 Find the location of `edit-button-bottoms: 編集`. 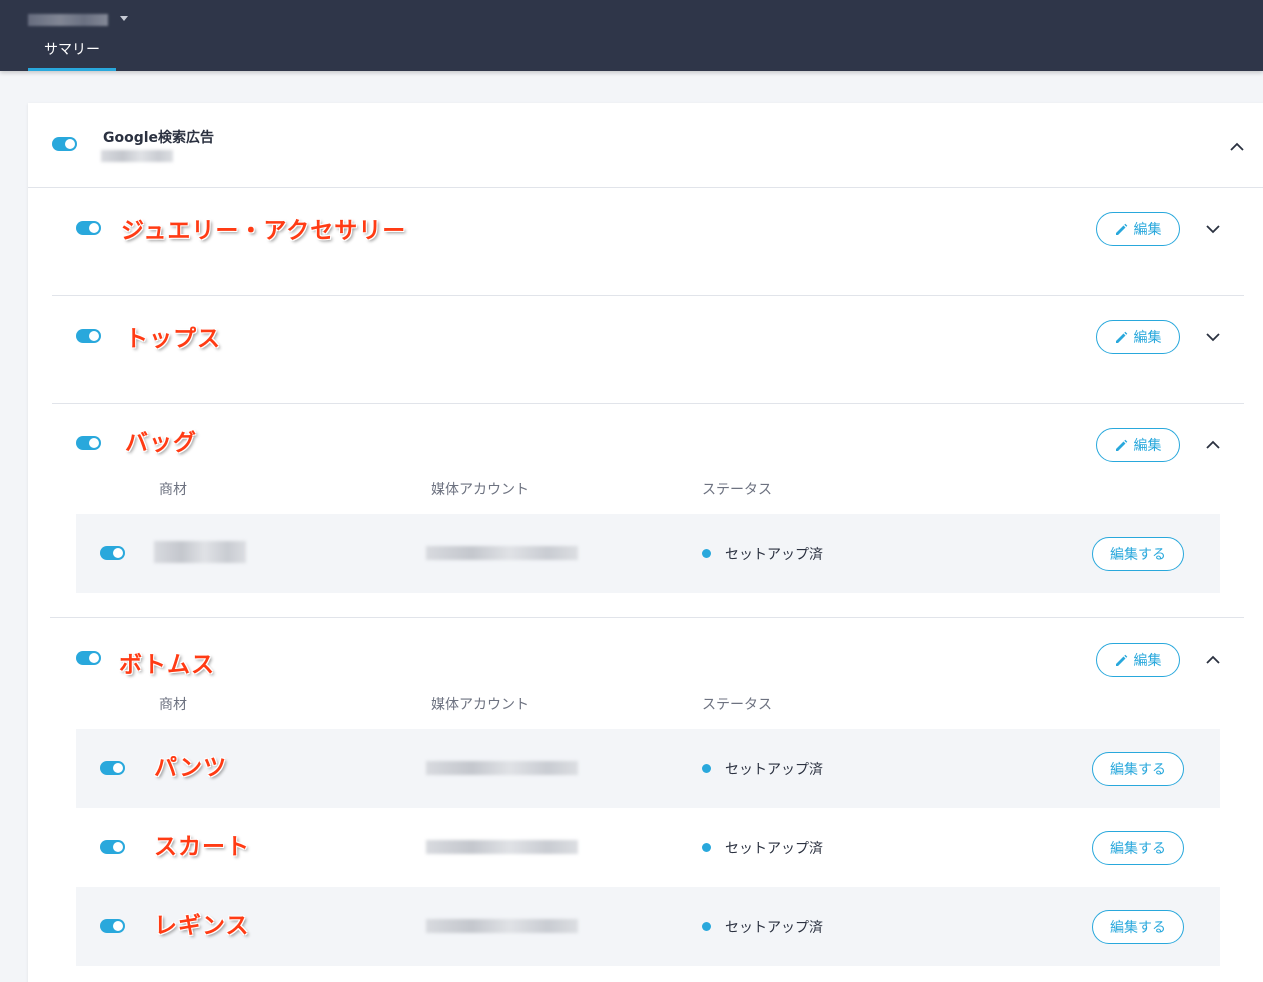

edit-button-bottoms: 編集 is located at coordinates (1138, 660).